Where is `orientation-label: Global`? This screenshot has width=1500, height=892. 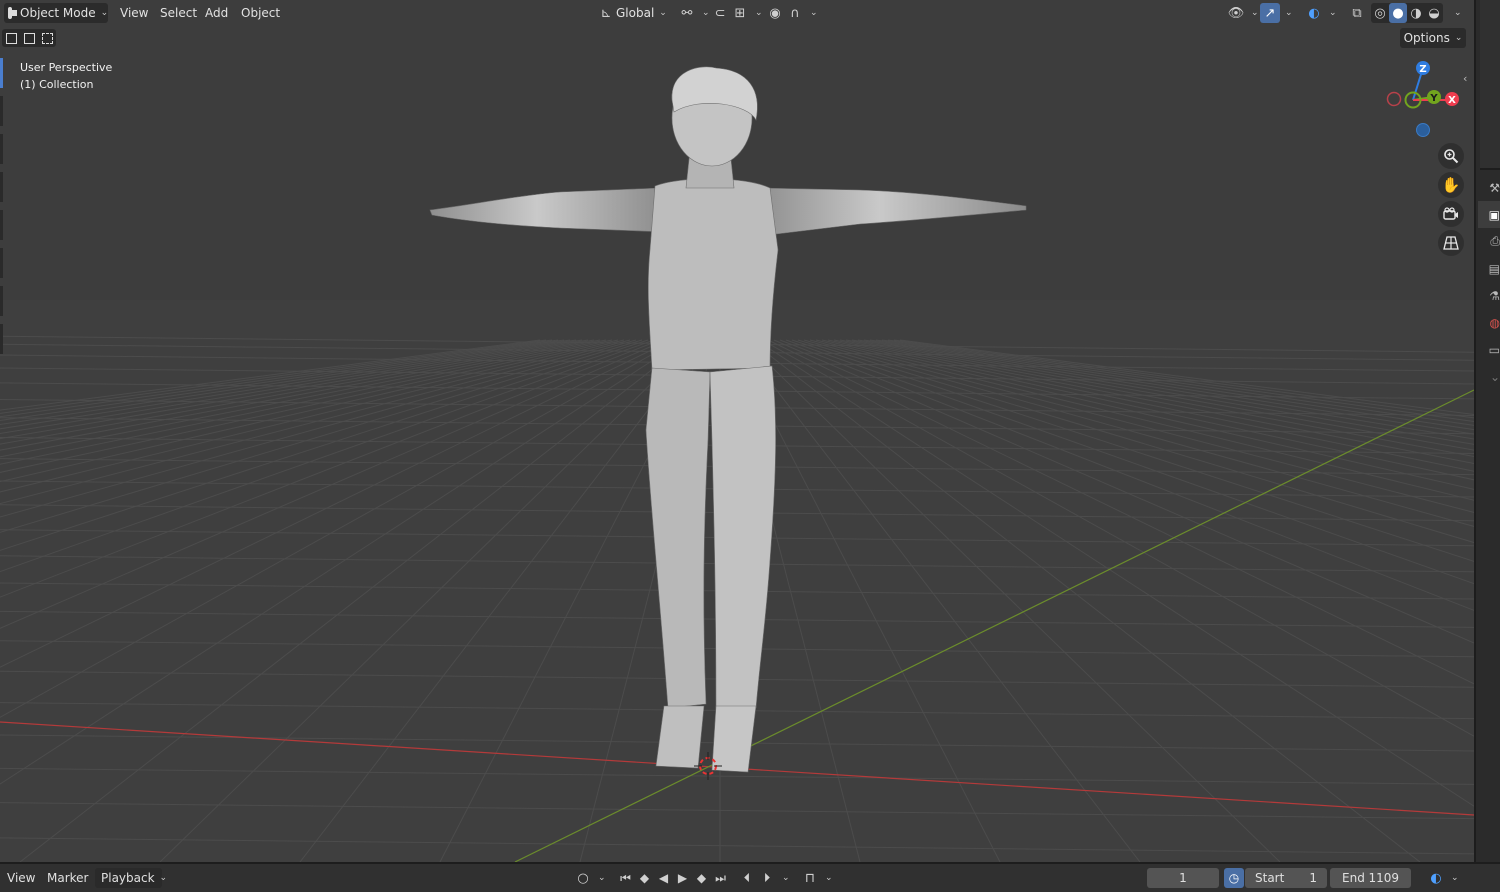
orientation-label: Global is located at coordinates (635, 13).